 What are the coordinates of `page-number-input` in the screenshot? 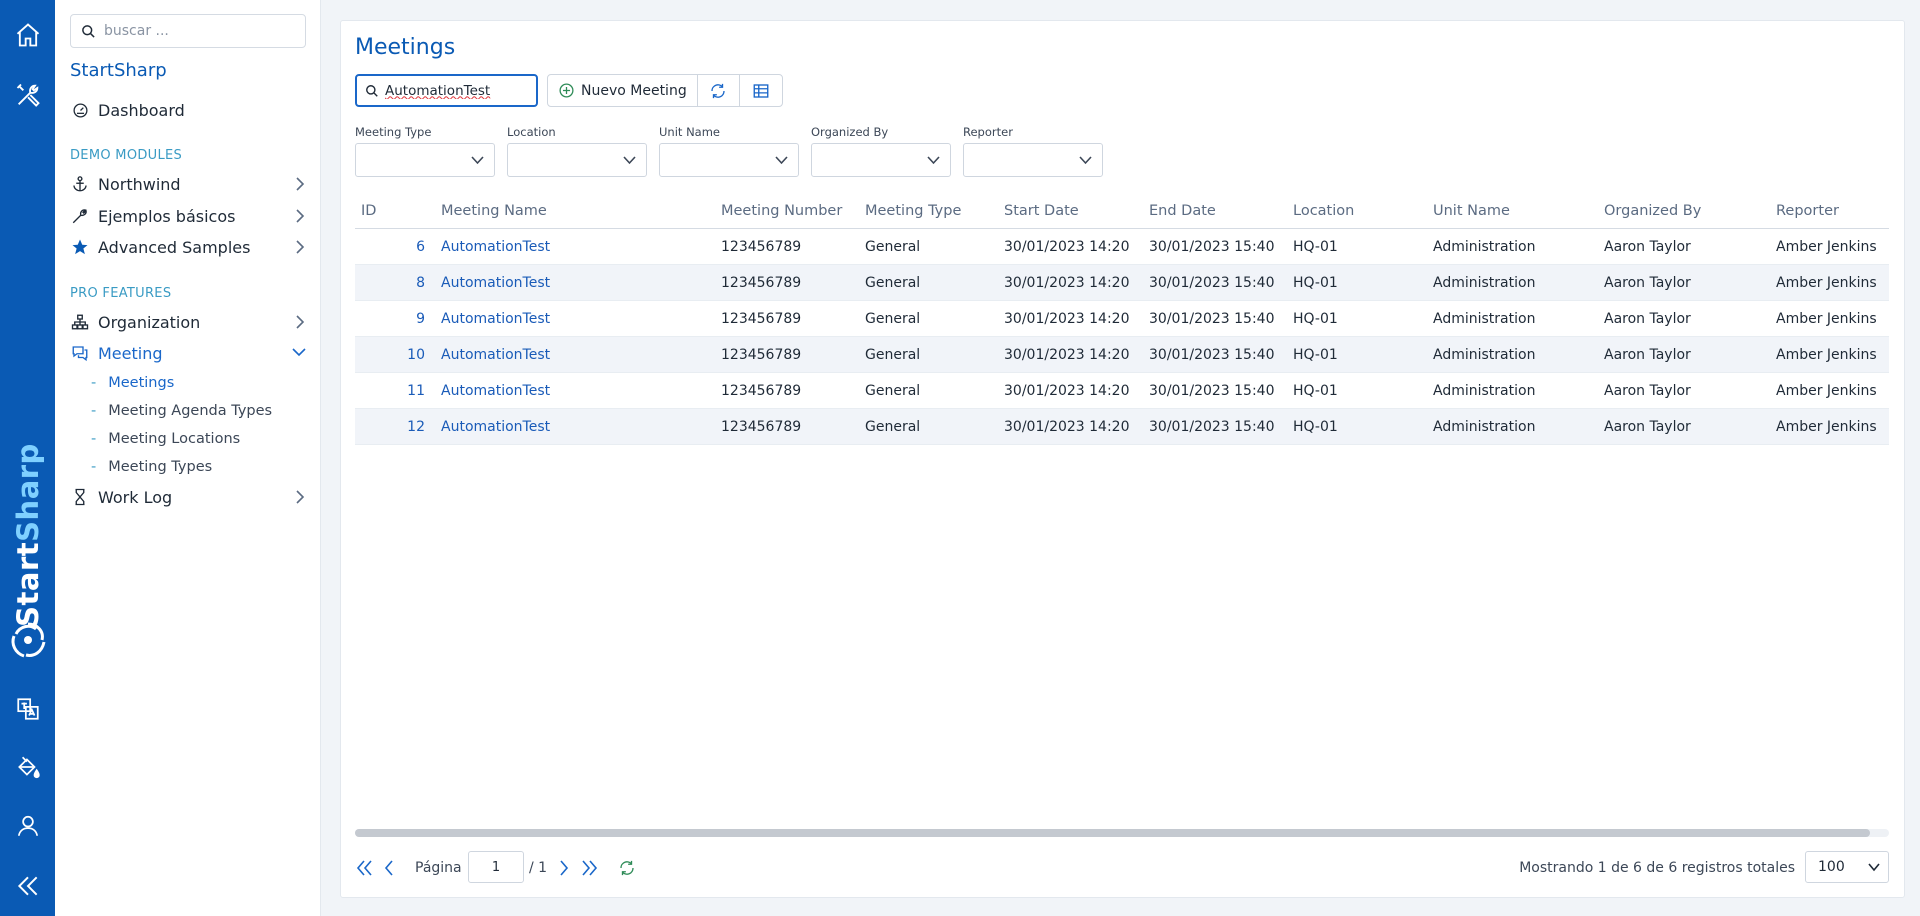 It's located at (496, 867).